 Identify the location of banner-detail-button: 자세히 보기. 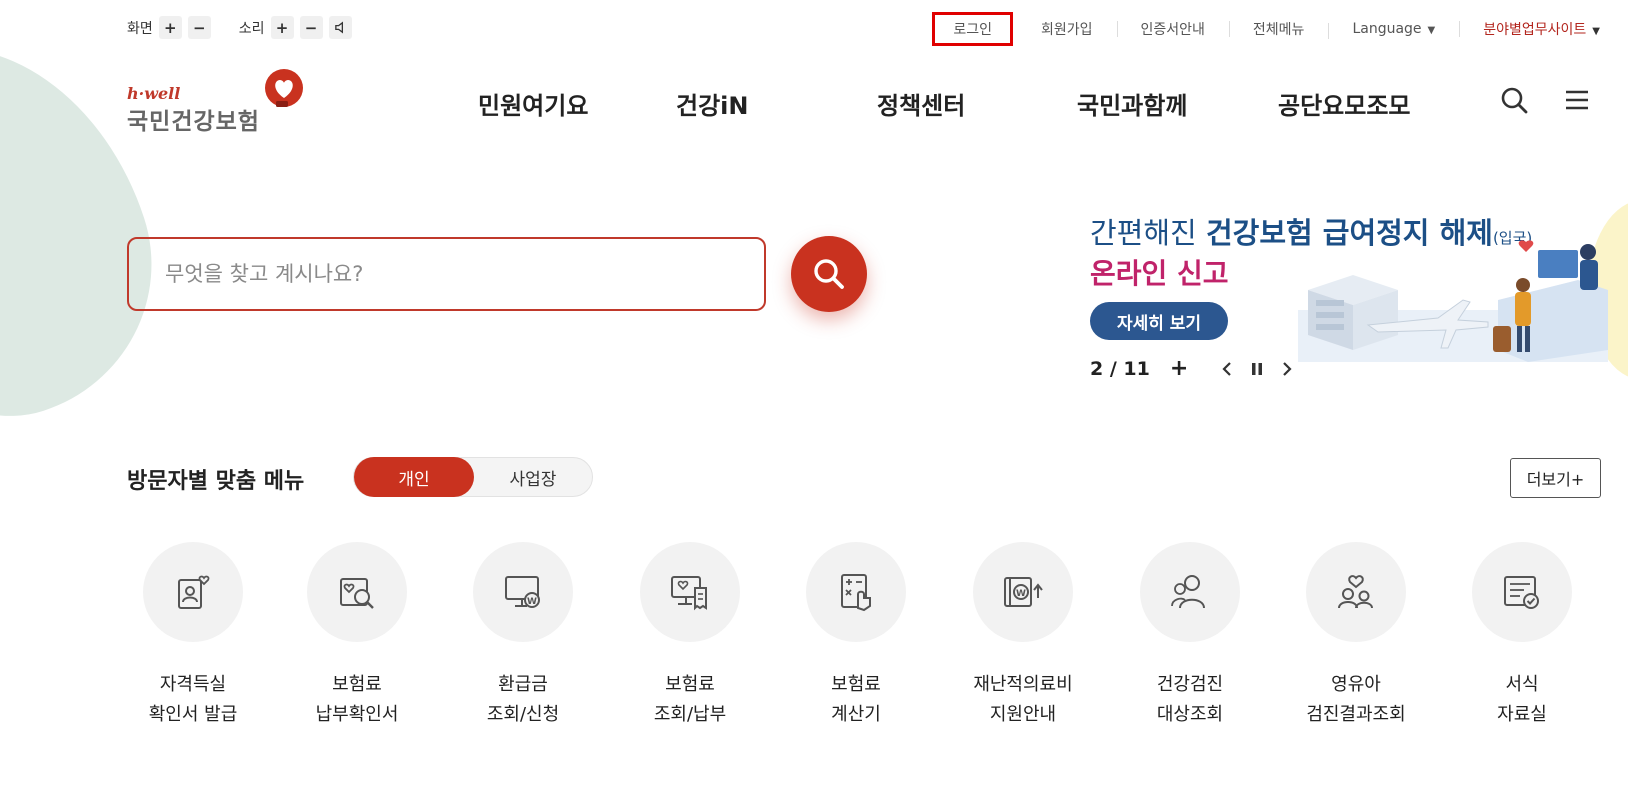
(1159, 321).